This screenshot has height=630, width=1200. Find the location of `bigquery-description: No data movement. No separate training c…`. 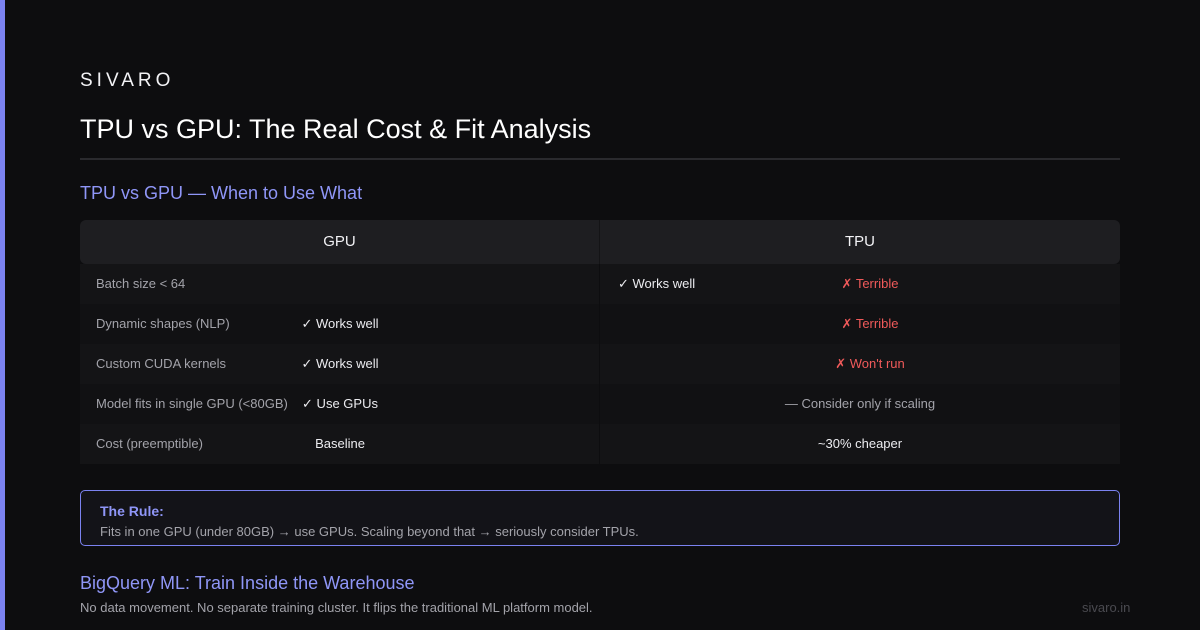

bigquery-description: No data movement. No separate training c… is located at coordinates (336, 607).